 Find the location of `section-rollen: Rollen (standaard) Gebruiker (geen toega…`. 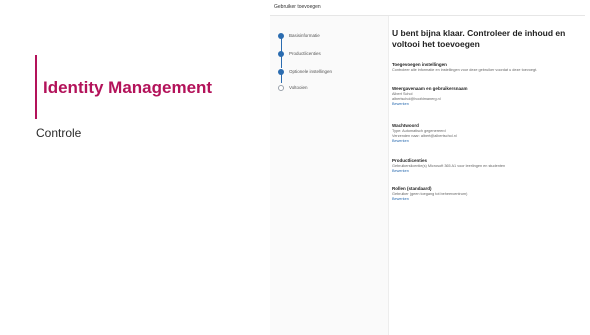

section-rollen: Rollen (standaard) Gebruiker (geen toega… is located at coordinates (490, 194).